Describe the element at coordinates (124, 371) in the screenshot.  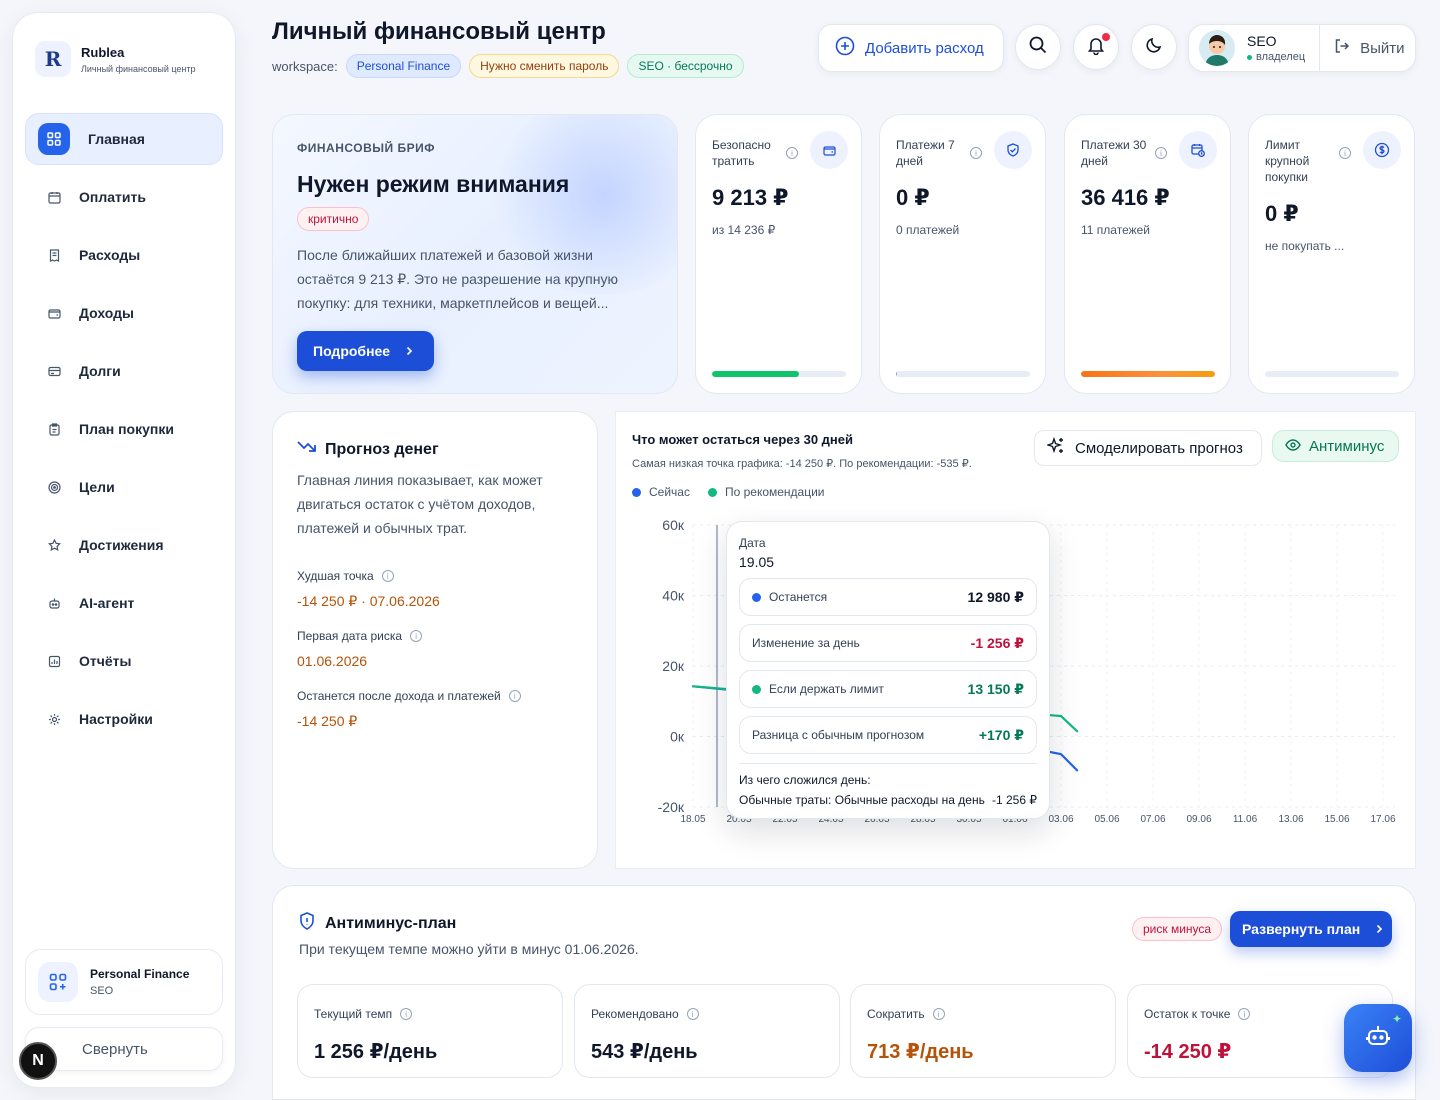
I see `sidebar-item-4: Долги` at that location.